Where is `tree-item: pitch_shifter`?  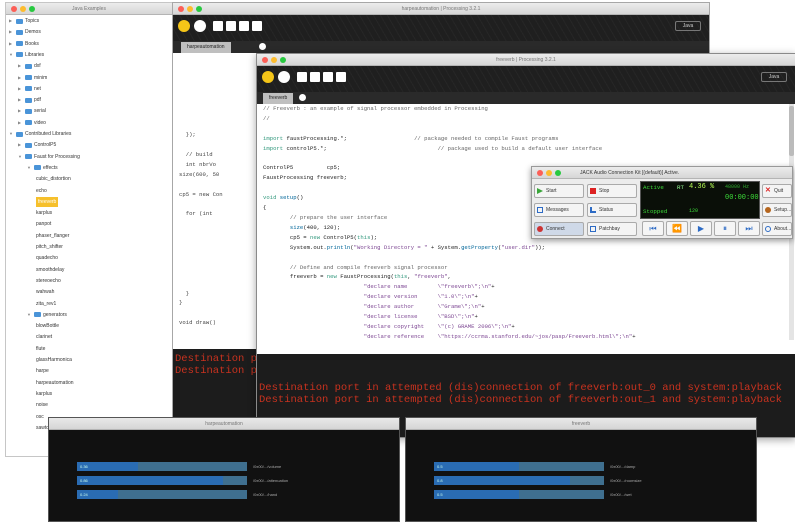
tree-item: pitch_shifter is located at coordinates (49, 247).